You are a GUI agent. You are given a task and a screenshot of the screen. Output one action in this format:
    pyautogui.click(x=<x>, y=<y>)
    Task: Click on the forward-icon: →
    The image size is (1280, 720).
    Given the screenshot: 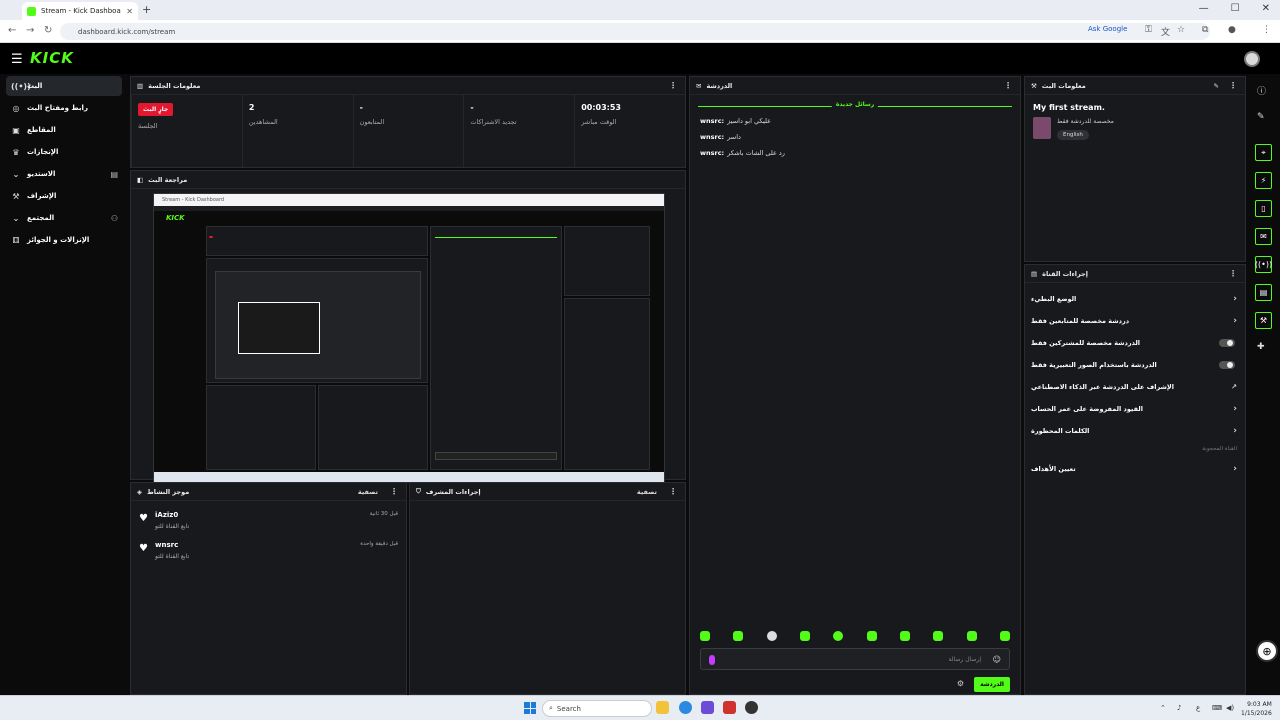 What is the action you would take?
    pyautogui.click(x=30, y=30)
    